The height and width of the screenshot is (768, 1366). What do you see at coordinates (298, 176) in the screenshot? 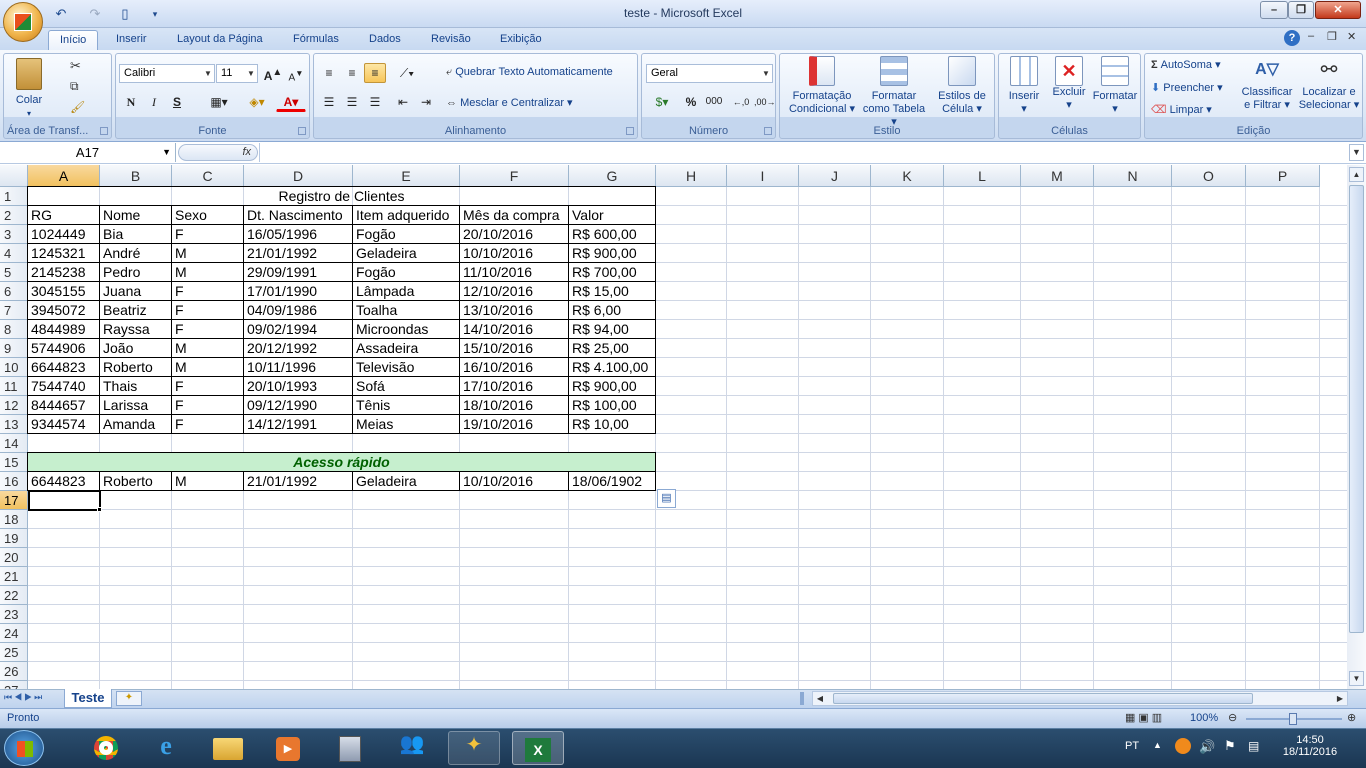
I see `column-header-d: D` at bounding box center [298, 176].